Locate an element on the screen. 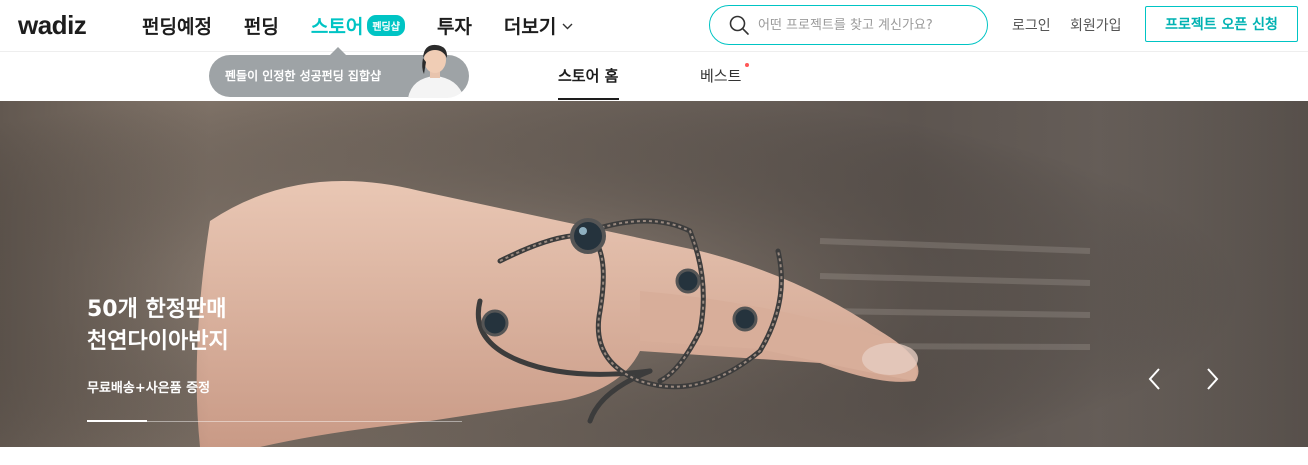 This screenshot has height=465, width=1308. nav-item-funding: 펀딩 is located at coordinates (261, 25).